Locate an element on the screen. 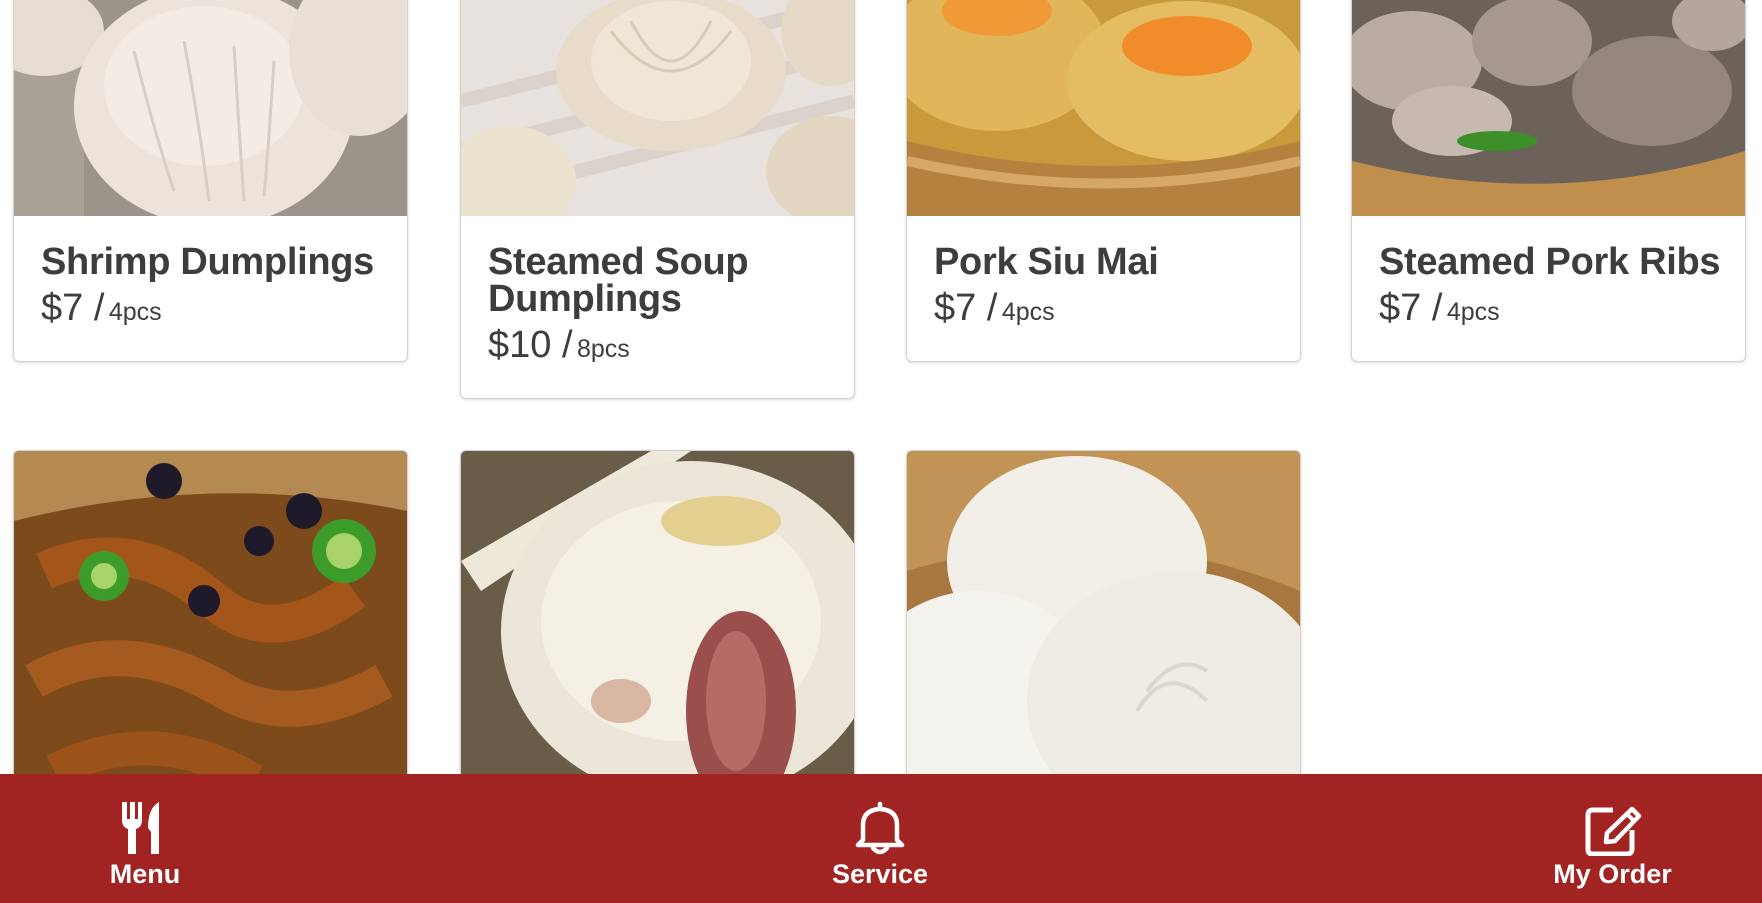 Image resolution: width=1762 pixels, height=903 pixels. item-name: Shrimp Dumplings is located at coordinates (207, 262).